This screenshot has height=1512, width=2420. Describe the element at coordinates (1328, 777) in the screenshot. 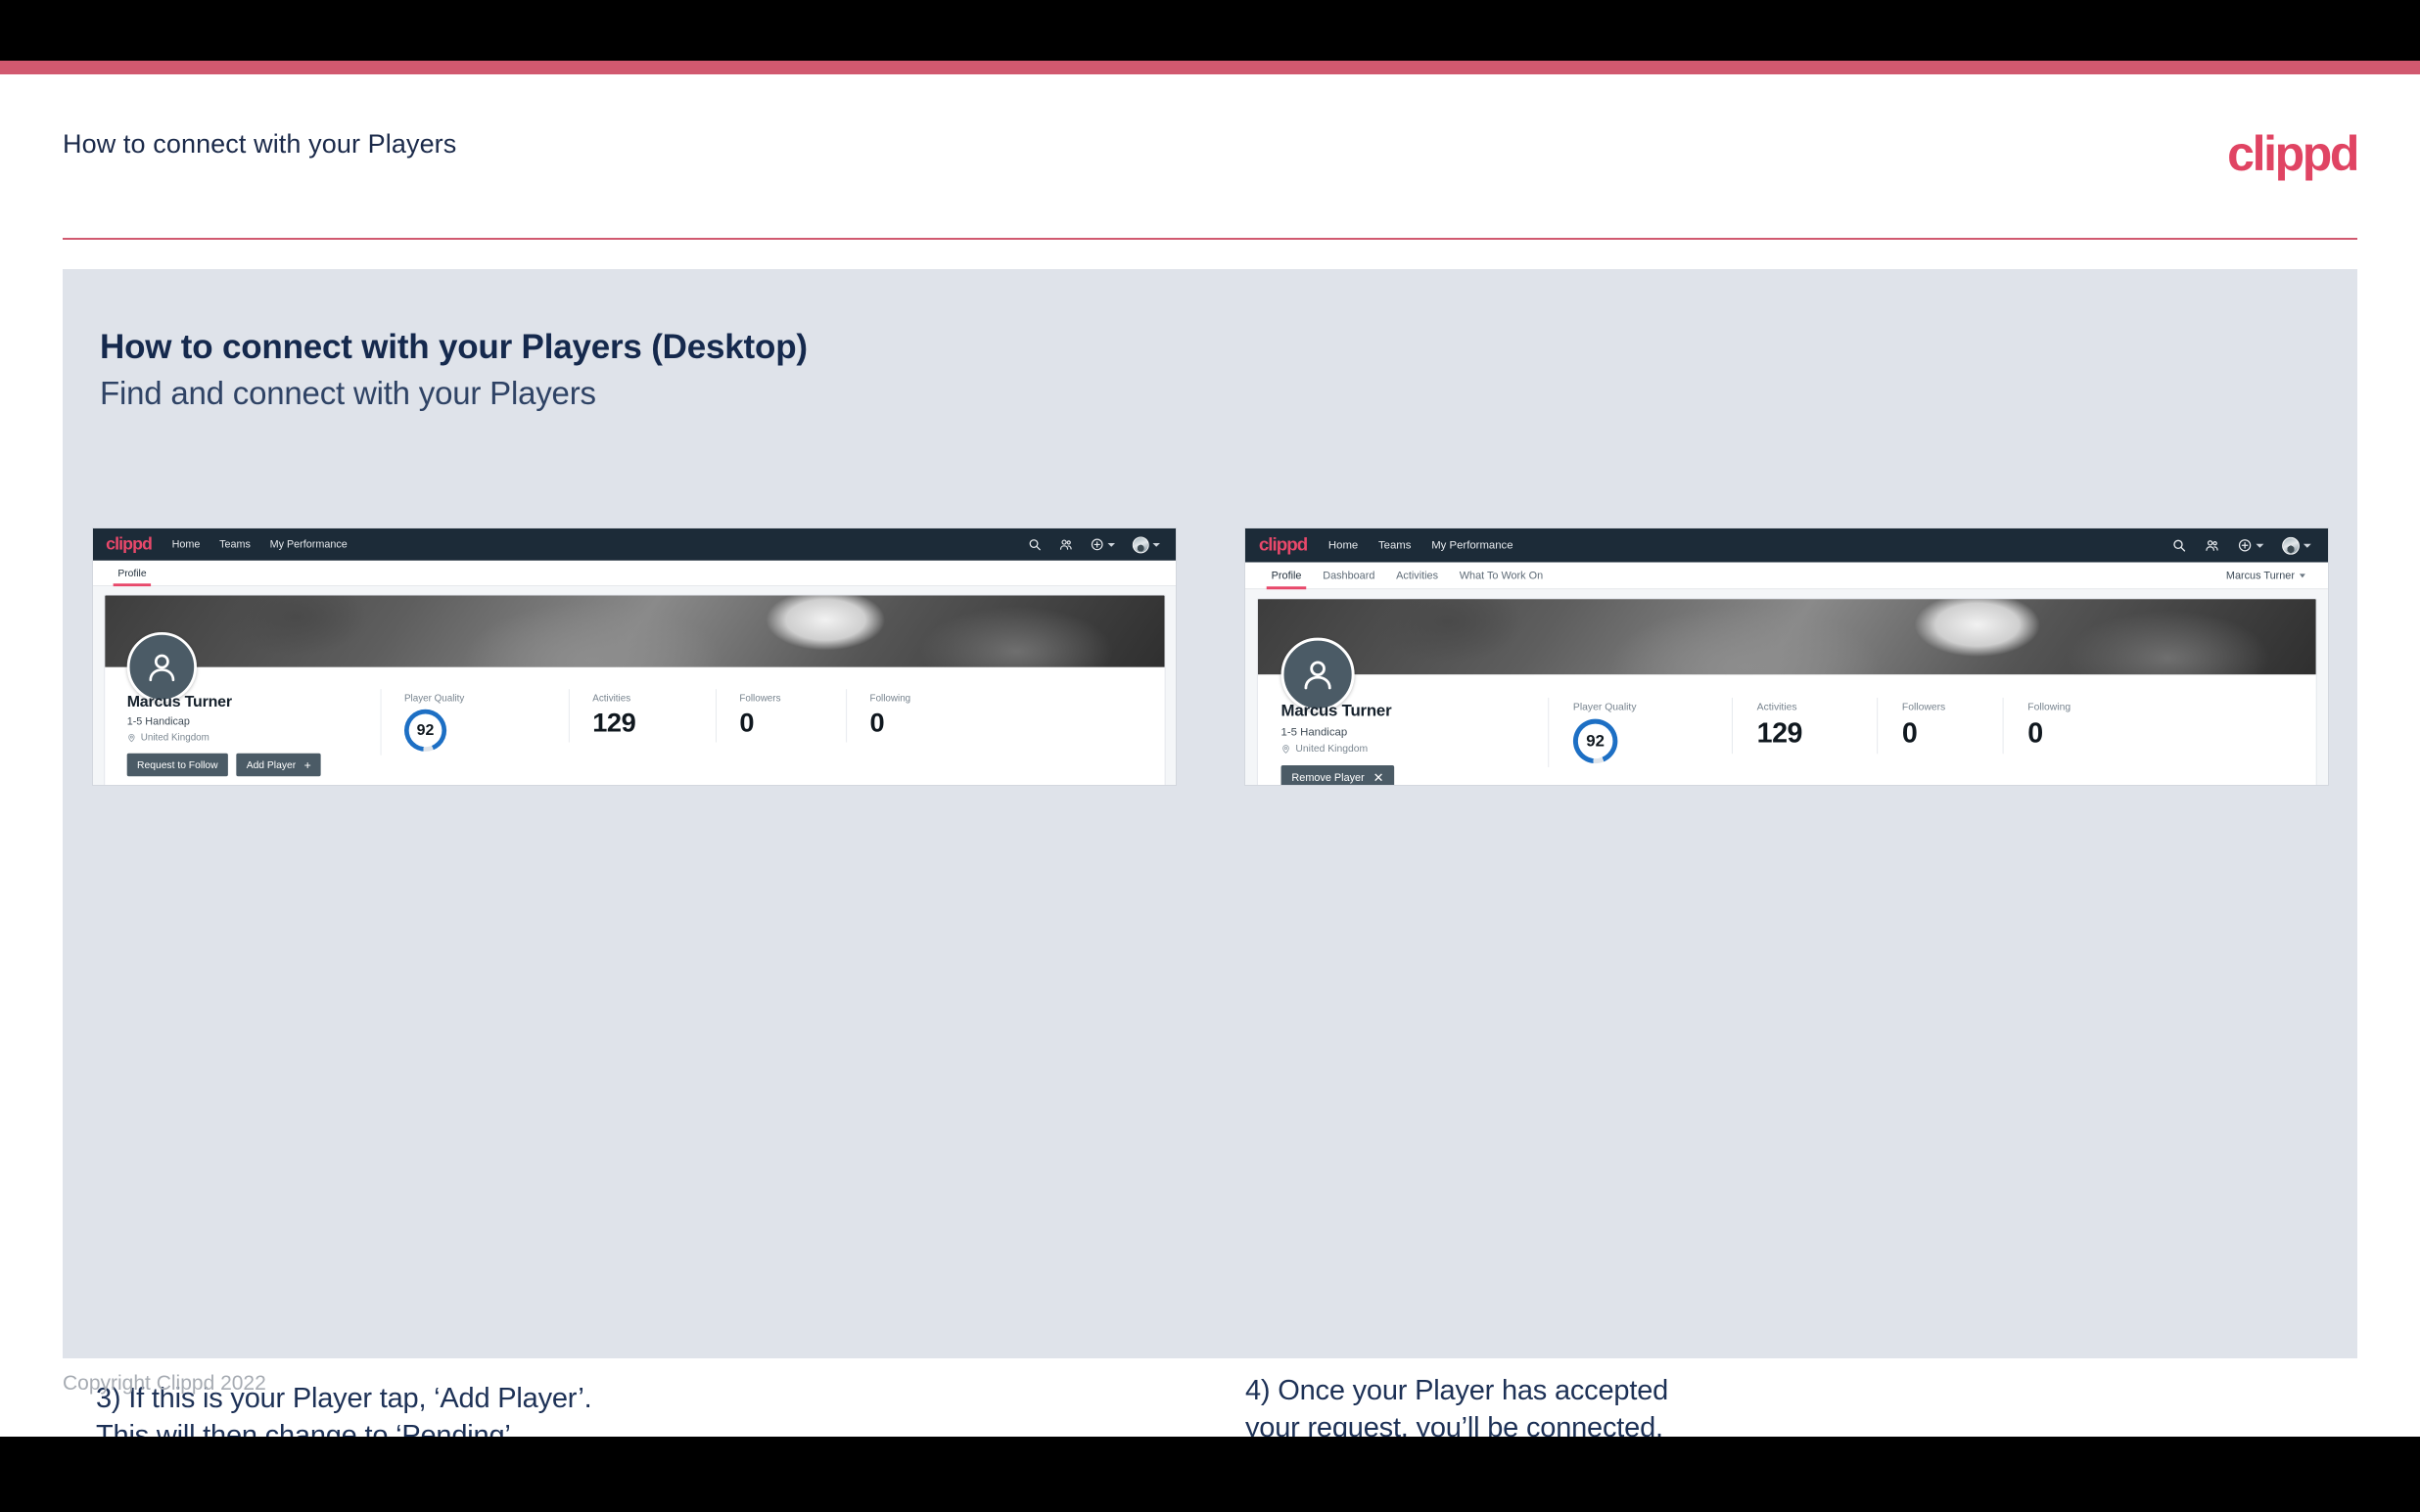

I see `remove-player-label: Remove Player` at that location.